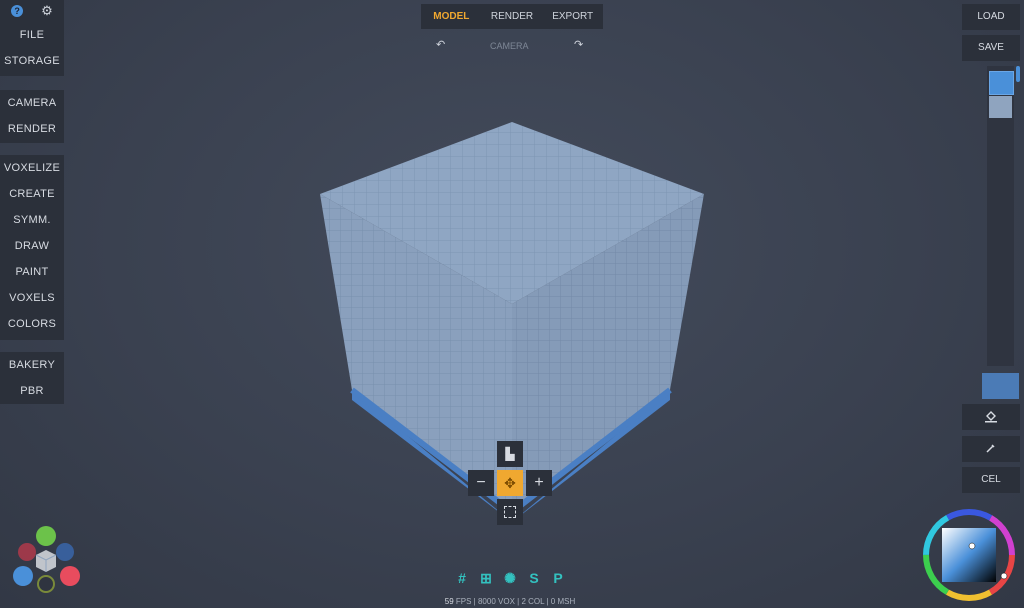  What do you see at coordinates (991, 480) in the screenshot?
I see `cel-button: CEL` at bounding box center [991, 480].